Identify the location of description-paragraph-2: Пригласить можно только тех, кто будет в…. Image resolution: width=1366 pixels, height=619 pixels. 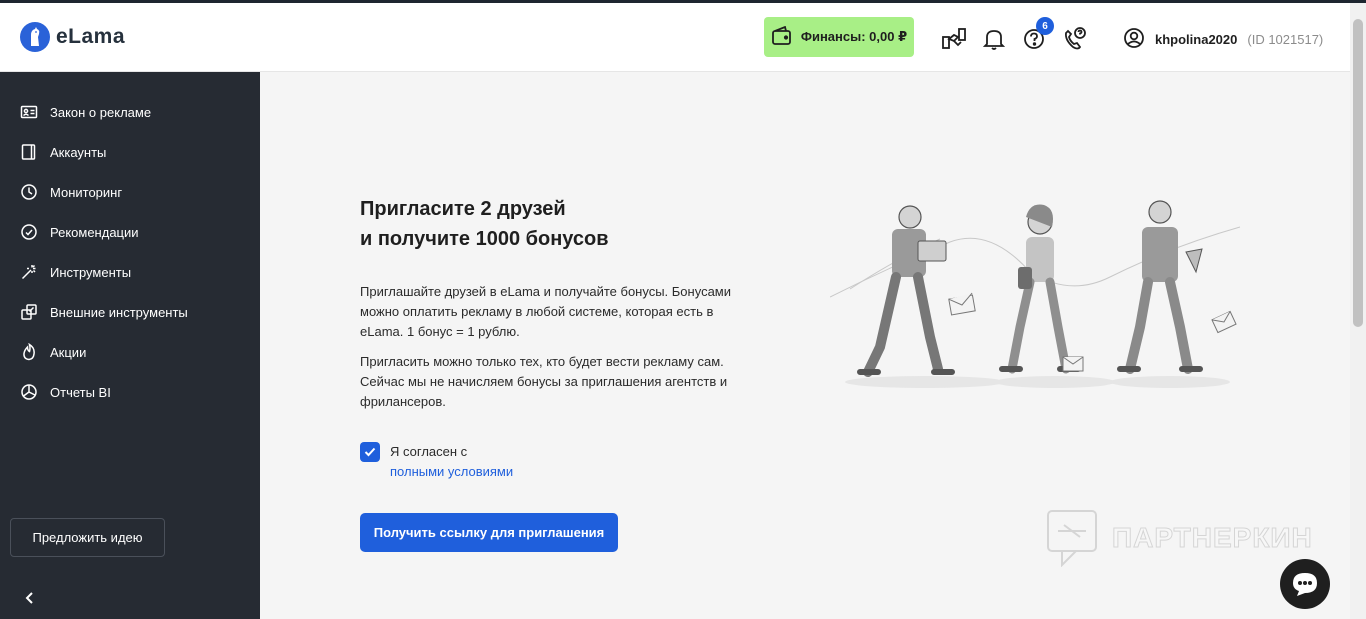
(544, 381).